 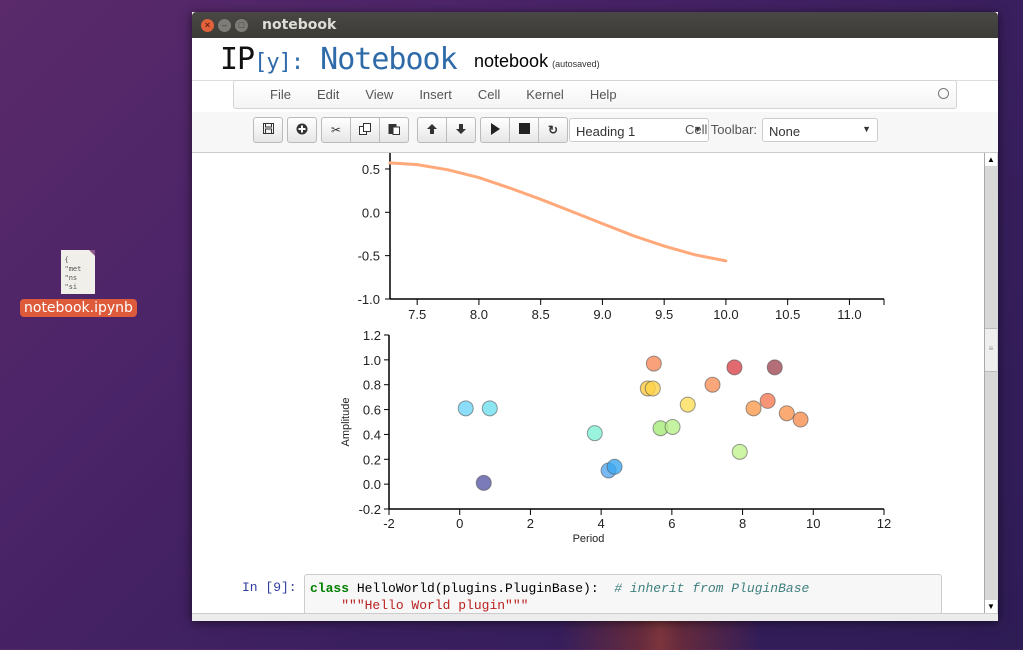 What do you see at coordinates (943, 93) in the screenshot?
I see `kernel-status-icon` at bounding box center [943, 93].